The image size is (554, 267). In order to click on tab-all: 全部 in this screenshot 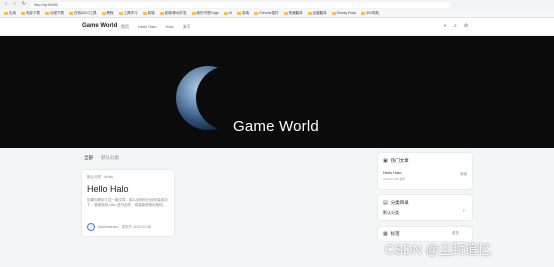, I will do `click(88, 158)`.